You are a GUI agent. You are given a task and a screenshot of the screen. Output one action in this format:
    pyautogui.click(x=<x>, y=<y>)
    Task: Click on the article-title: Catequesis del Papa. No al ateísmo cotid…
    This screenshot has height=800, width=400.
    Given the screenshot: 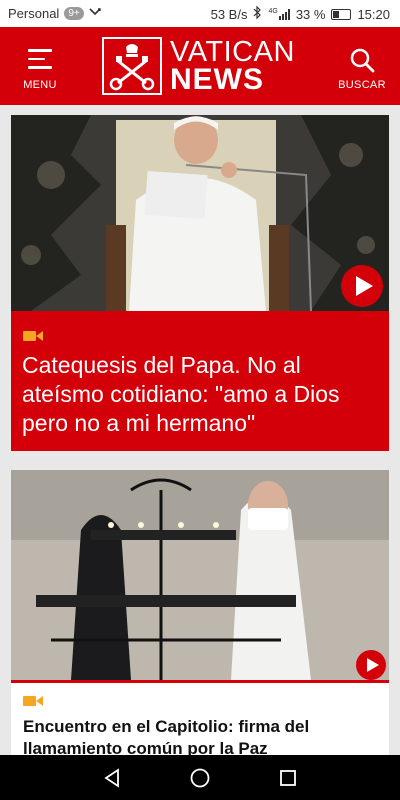 What is the action you would take?
    pyautogui.click(x=202, y=394)
    